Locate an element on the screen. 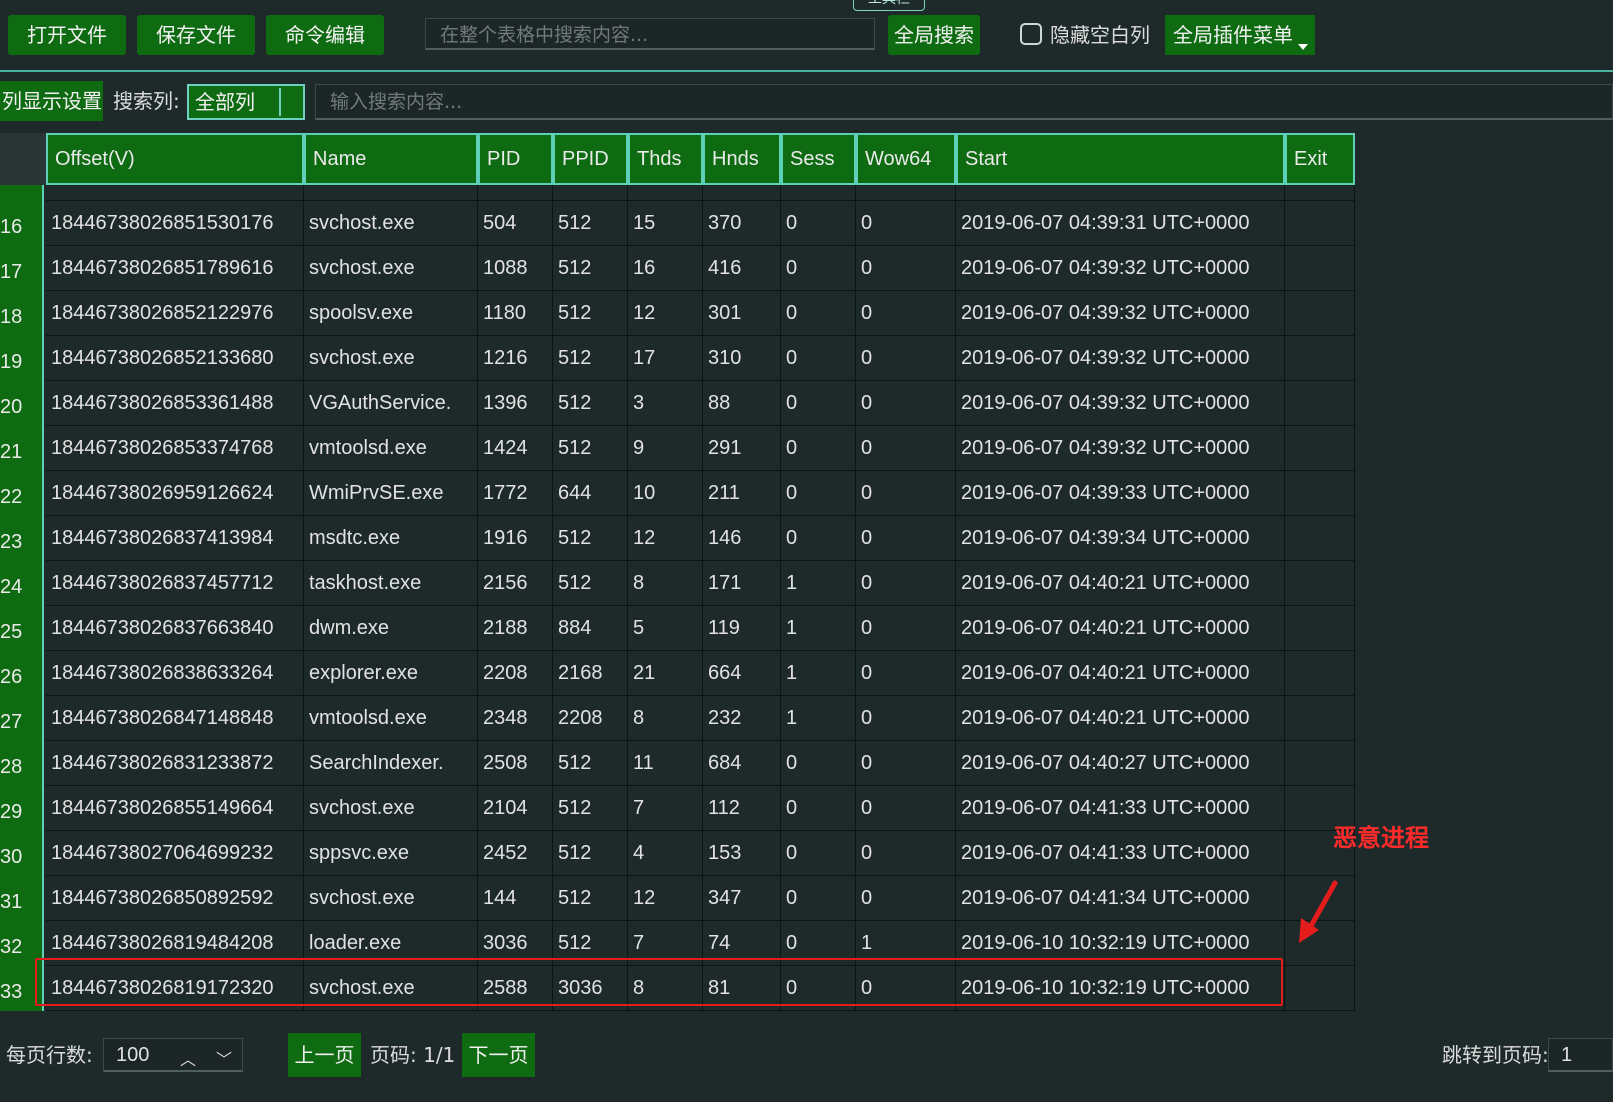  table-cell-pid: 2348 is located at coordinates (515, 718).